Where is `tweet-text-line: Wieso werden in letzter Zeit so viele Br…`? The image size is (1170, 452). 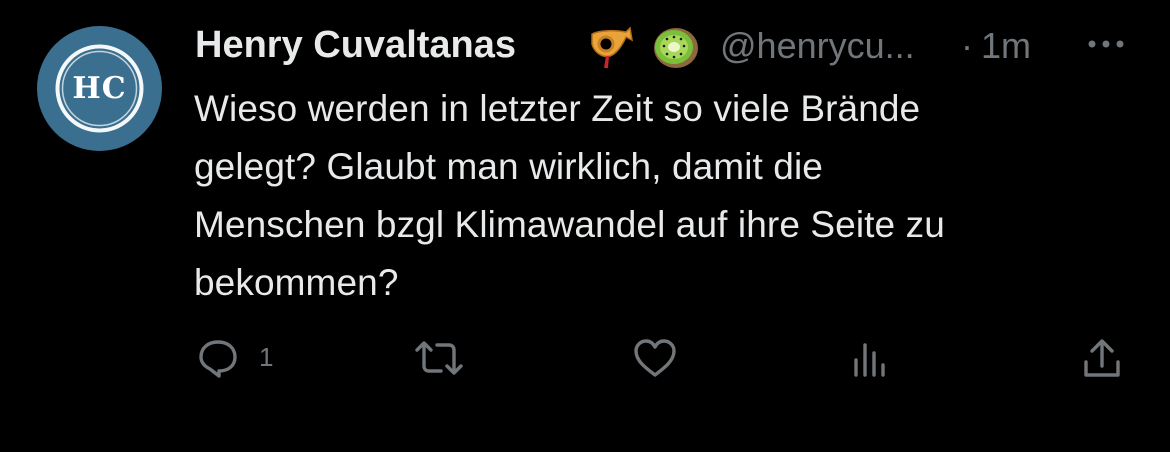
tweet-text-line: Wieso werden in letzter Zeit so viele Br… is located at coordinates (557, 108).